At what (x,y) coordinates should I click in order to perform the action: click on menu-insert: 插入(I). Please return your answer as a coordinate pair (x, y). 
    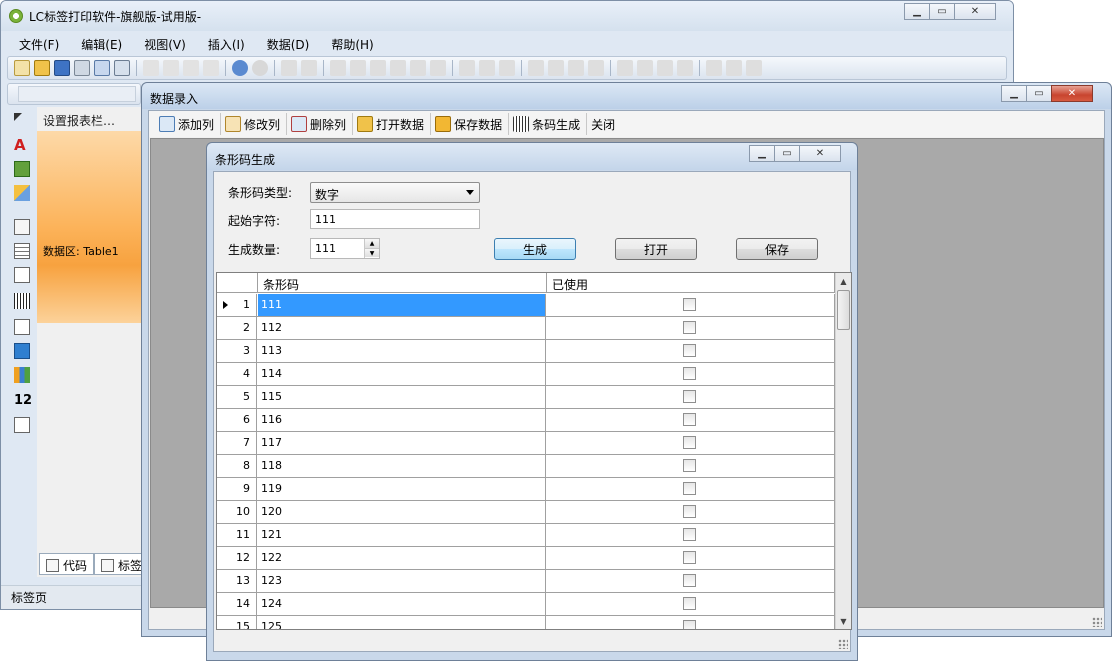
    Looking at the image, I should click on (225, 44).